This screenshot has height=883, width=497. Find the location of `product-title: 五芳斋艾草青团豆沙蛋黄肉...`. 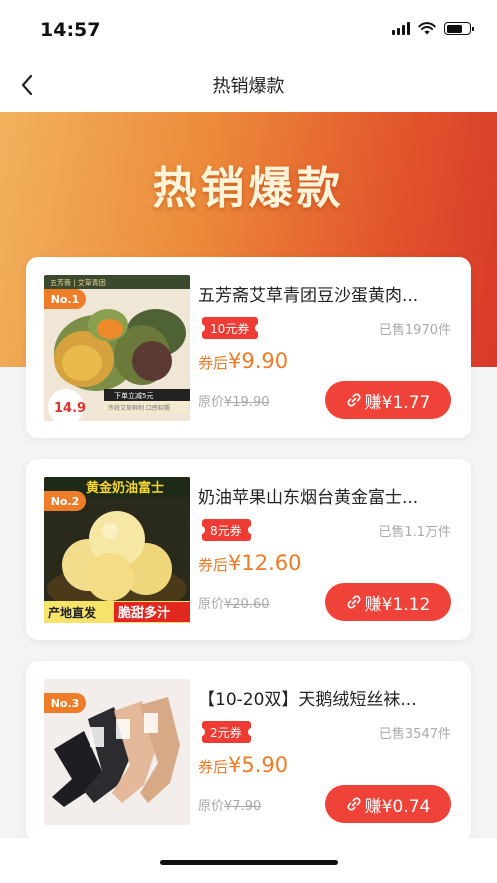

product-title: 五芳斋艾草青团豆沙蛋黄肉... is located at coordinates (326, 293).